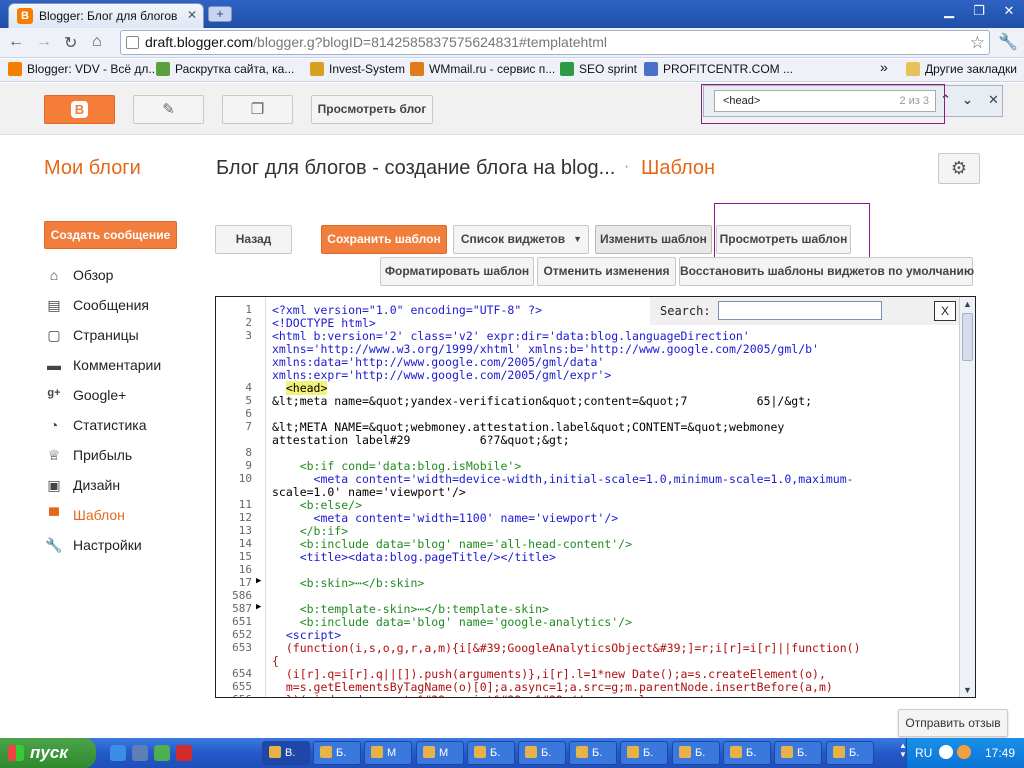  Describe the element at coordinates (967, 304) in the screenshot. I see `scroll-up-icon: ▲` at that location.